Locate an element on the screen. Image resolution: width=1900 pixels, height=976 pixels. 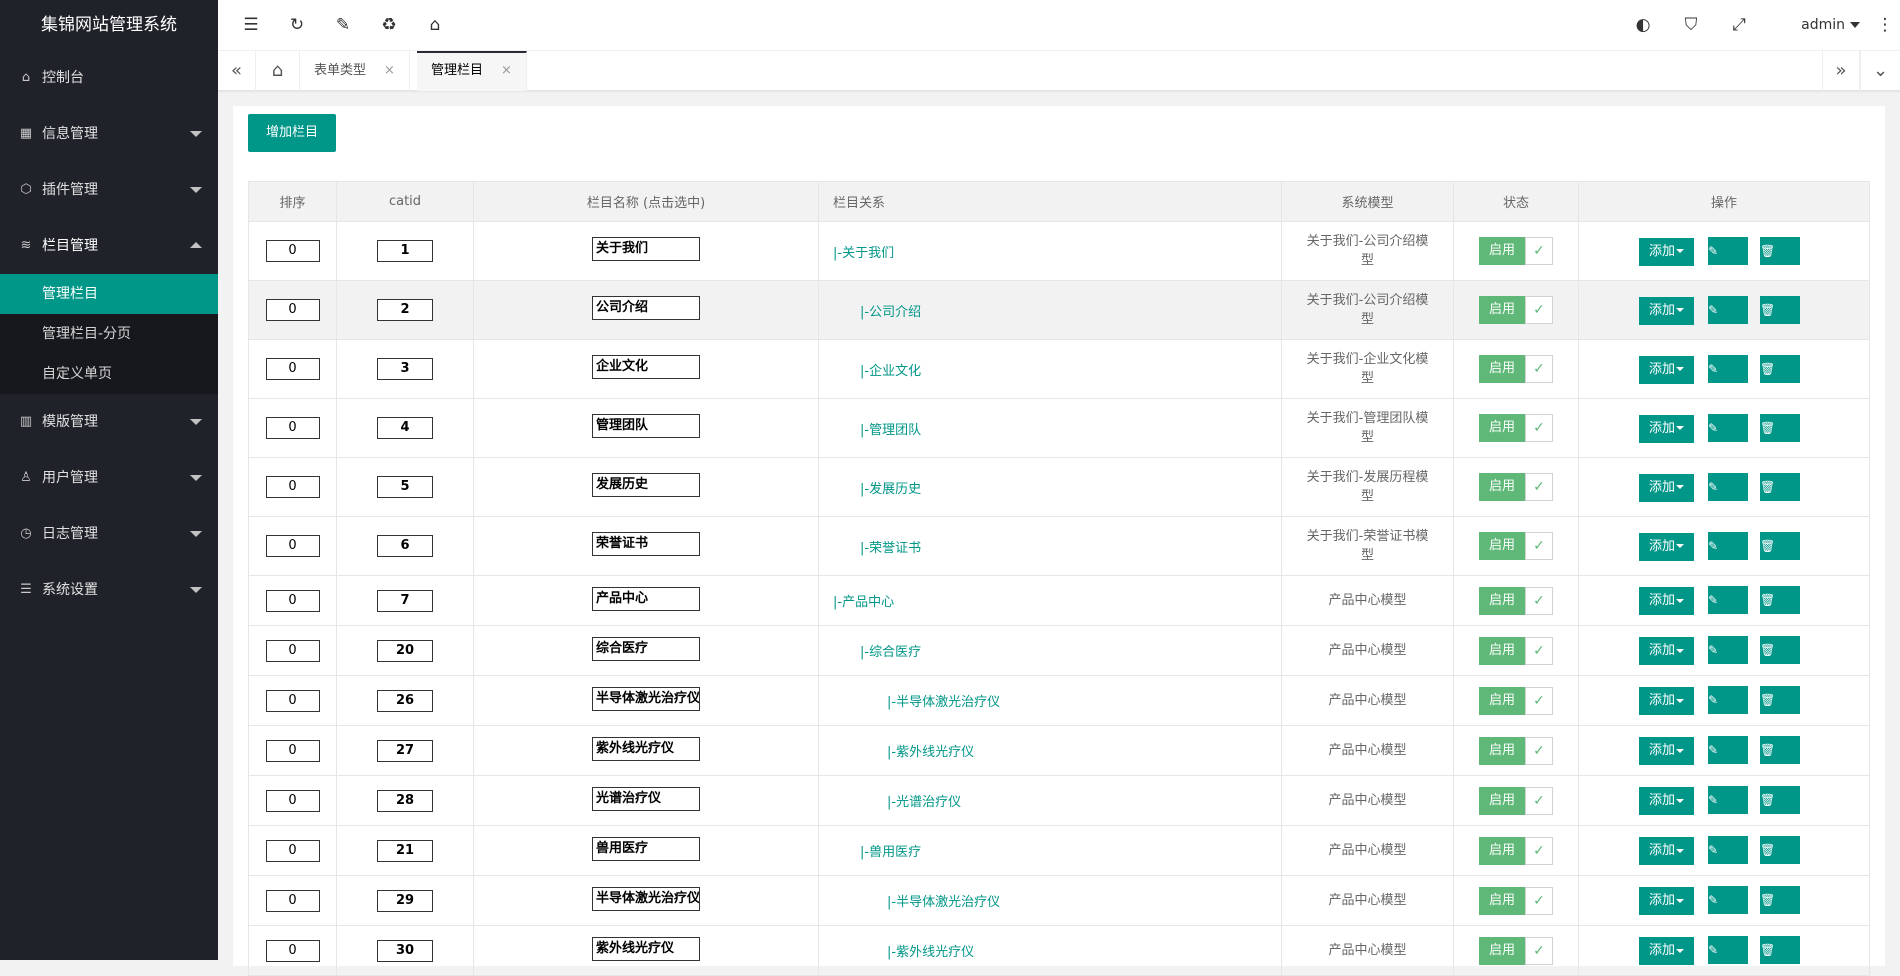
column-name-input: 关于我们 is located at coordinates (646, 249).